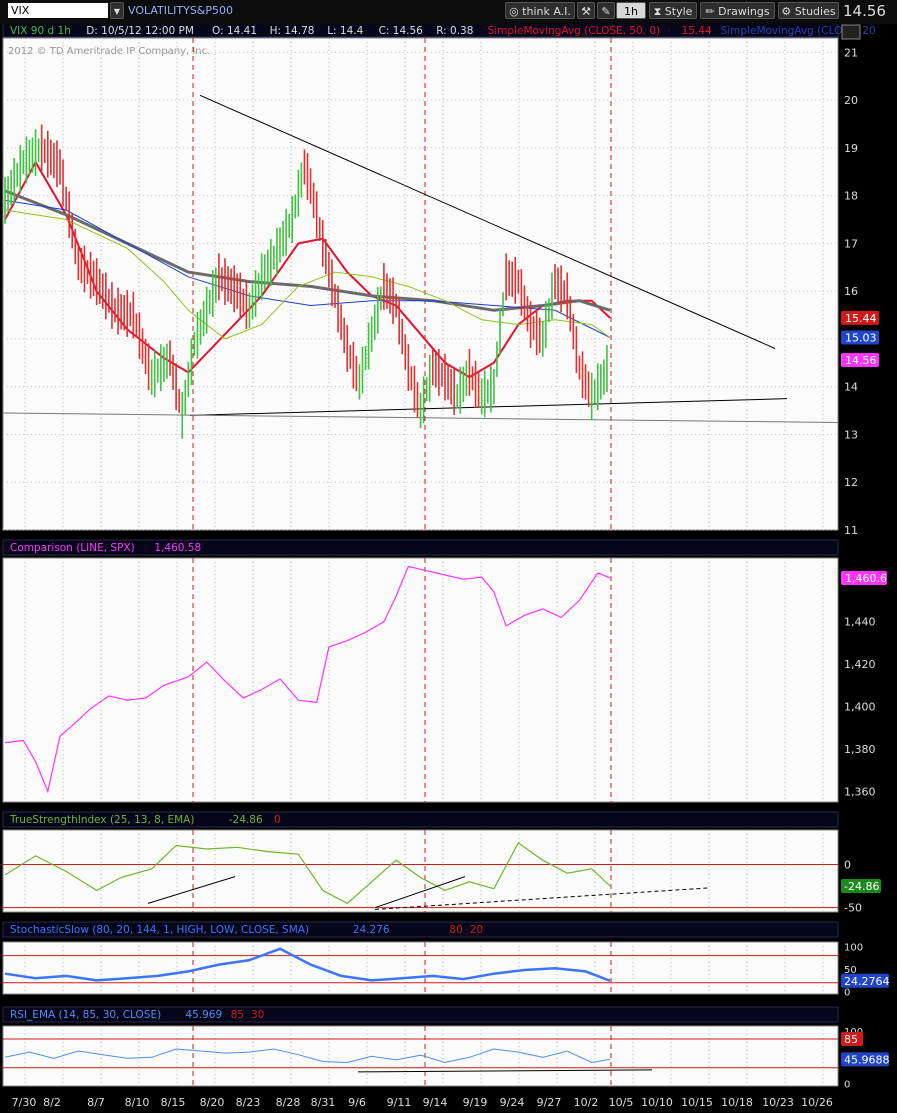 This screenshot has width=897, height=1113. Describe the element at coordinates (786, 11) in the screenshot. I see `studies-icon: ⚙` at that location.